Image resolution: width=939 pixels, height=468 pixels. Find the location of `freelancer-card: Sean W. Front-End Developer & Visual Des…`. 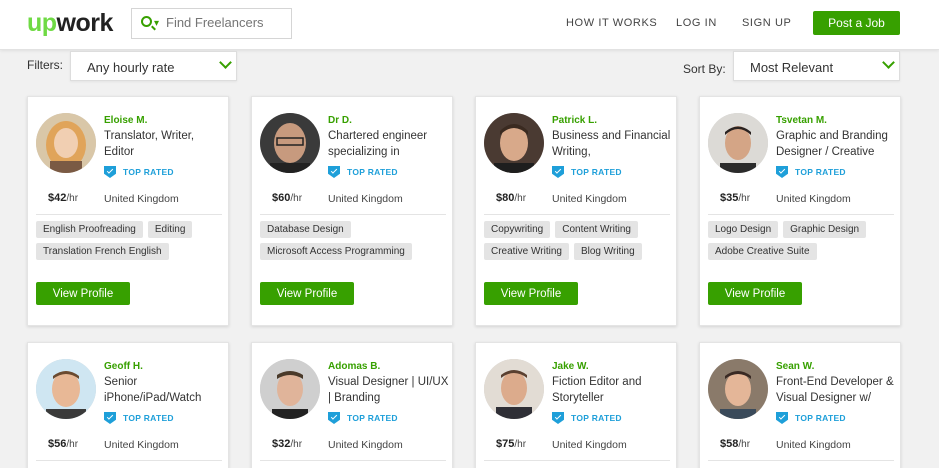

freelancer-card: Sean W. Front-End Developer & Visual Des… is located at coordinates (800, 405).